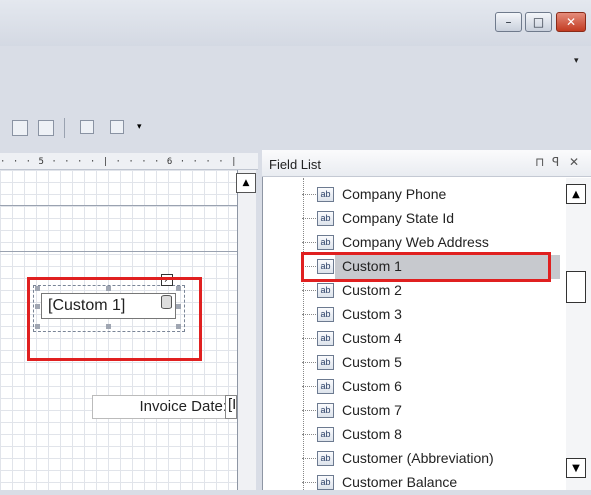  Describe the element at coordinates (119, 162) in the screenshot. I see `ruler-ticks: · · · 5 · · · · | · · · · 6 · · · · |` at that location.